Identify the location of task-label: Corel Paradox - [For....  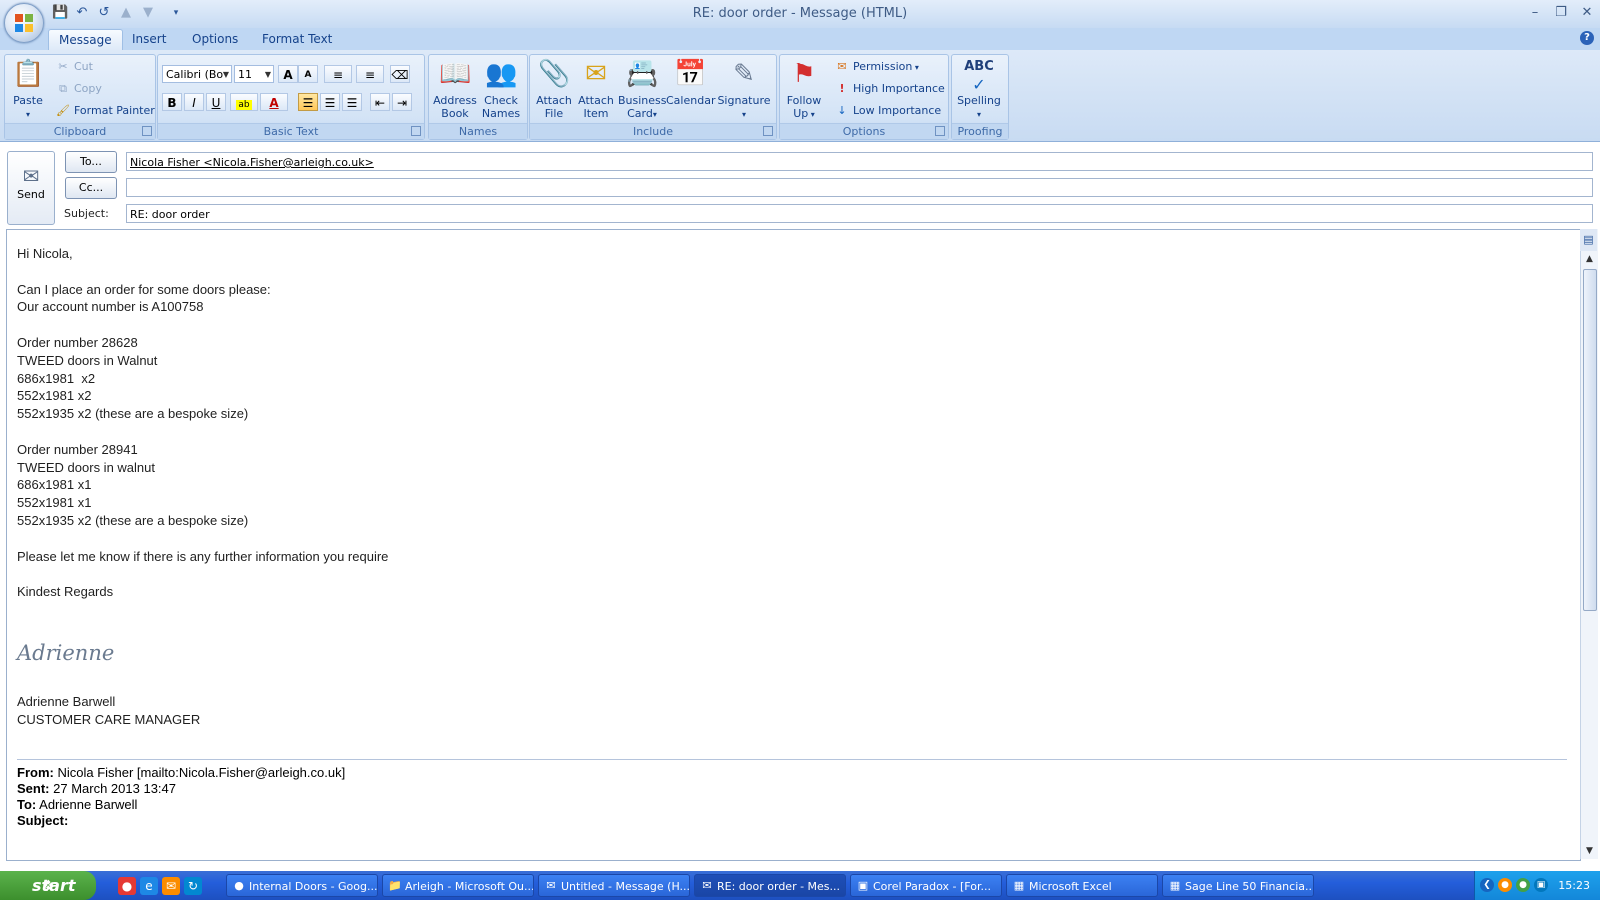
(932, 886).